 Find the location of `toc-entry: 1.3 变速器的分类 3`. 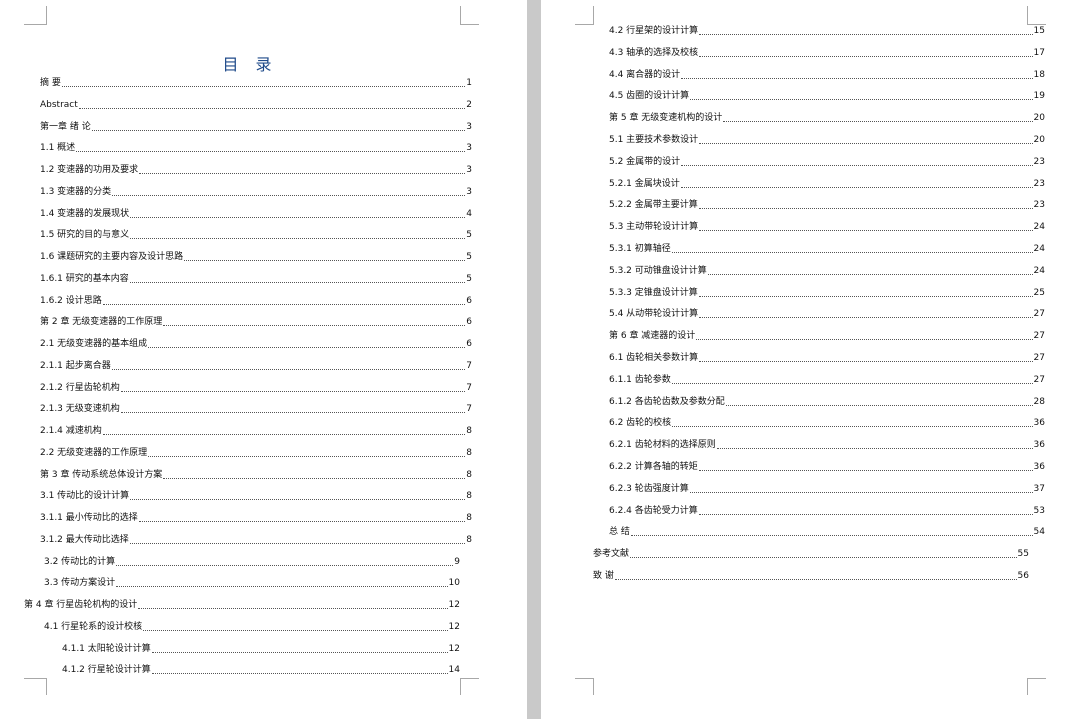

toc-entry: 1.3 变速器的分类 3 is located at coordinates (256, 192).